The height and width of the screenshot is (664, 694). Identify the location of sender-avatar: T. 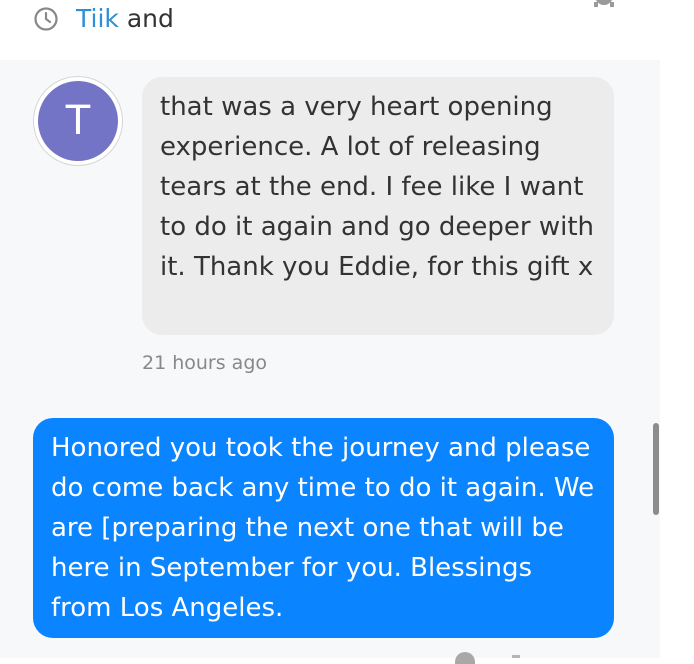
(78, 121).